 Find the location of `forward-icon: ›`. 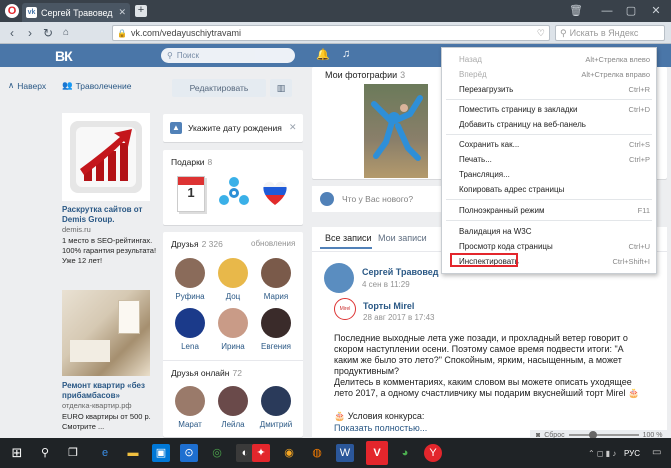

forward-icon: › is located at coordinates (30, 33).